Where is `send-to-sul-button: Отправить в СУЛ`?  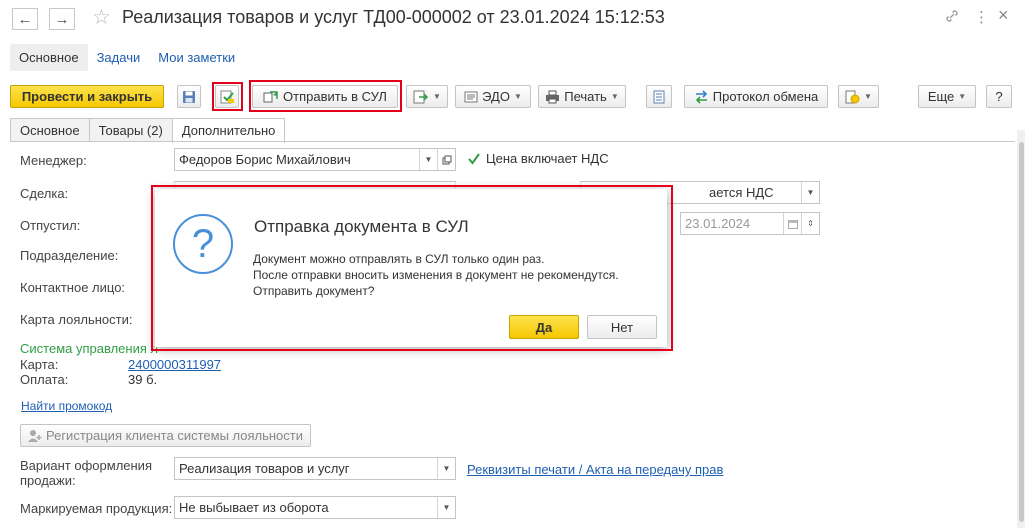 send-to-sul-button: Отправить в СУЛ is located at coordinates (325, 96).